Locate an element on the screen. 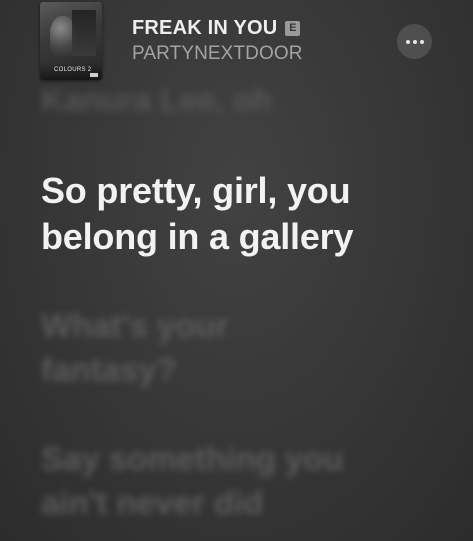  lyric-current-line-1: So pretty, girl, you is located at coordinates (196, 190).